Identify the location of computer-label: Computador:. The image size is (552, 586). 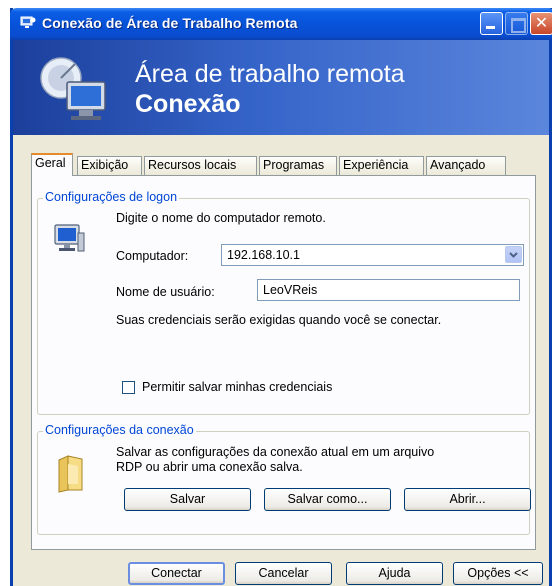
(152, 256).